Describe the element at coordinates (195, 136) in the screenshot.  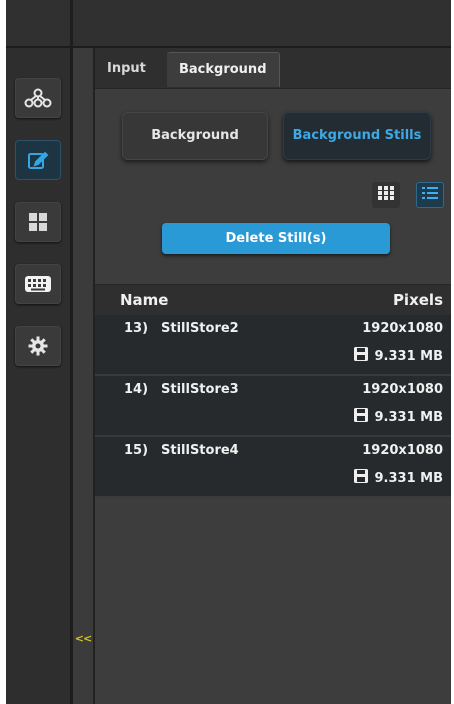
I see `background-mode-button: Background` at that location.